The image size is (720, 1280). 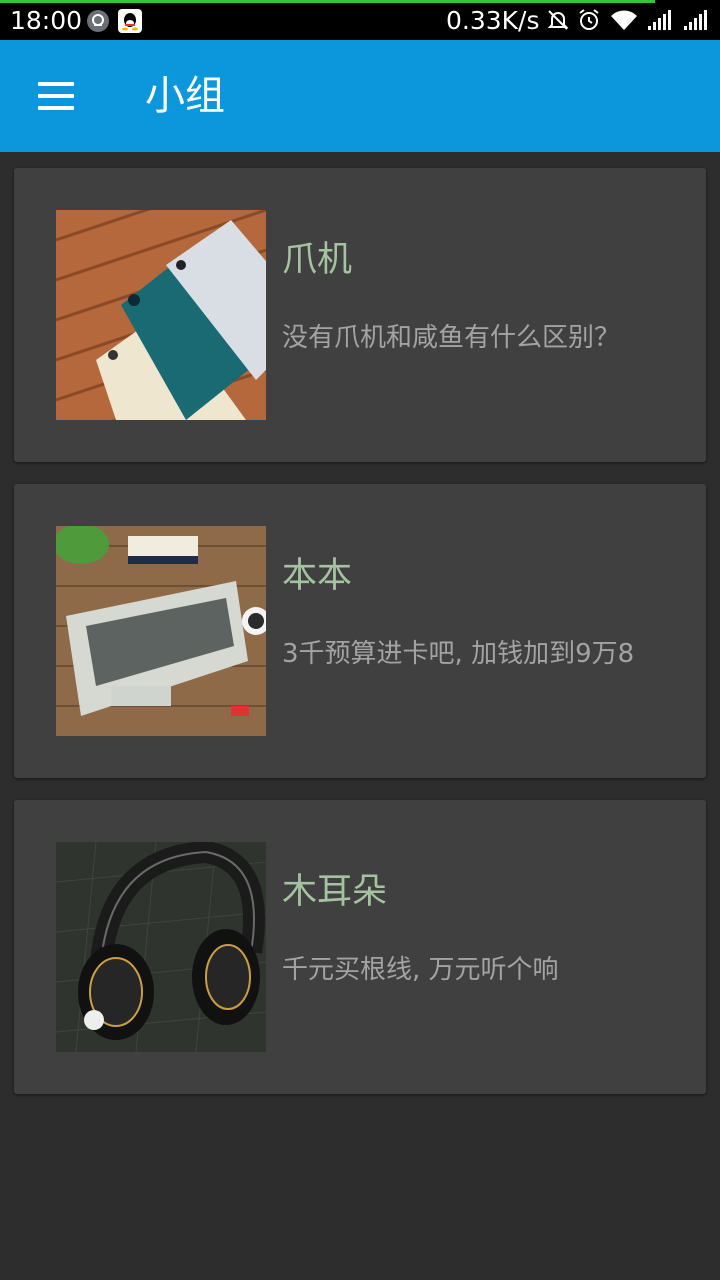 I want to click on page-load-progress, so click(x=327, y=1).